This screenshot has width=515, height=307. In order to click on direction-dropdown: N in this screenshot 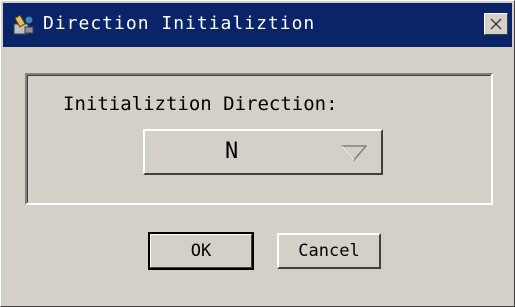, I will do `click(263, 152)`.